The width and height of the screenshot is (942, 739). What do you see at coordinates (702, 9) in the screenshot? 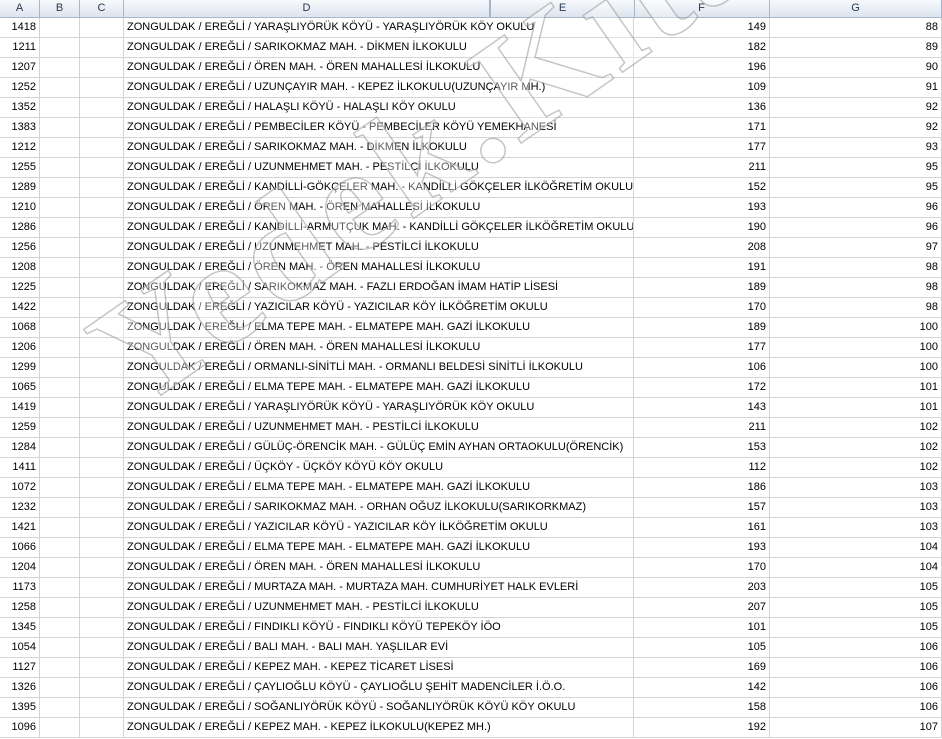
I see `column-header-f: F` at bounding box center [702, 9].